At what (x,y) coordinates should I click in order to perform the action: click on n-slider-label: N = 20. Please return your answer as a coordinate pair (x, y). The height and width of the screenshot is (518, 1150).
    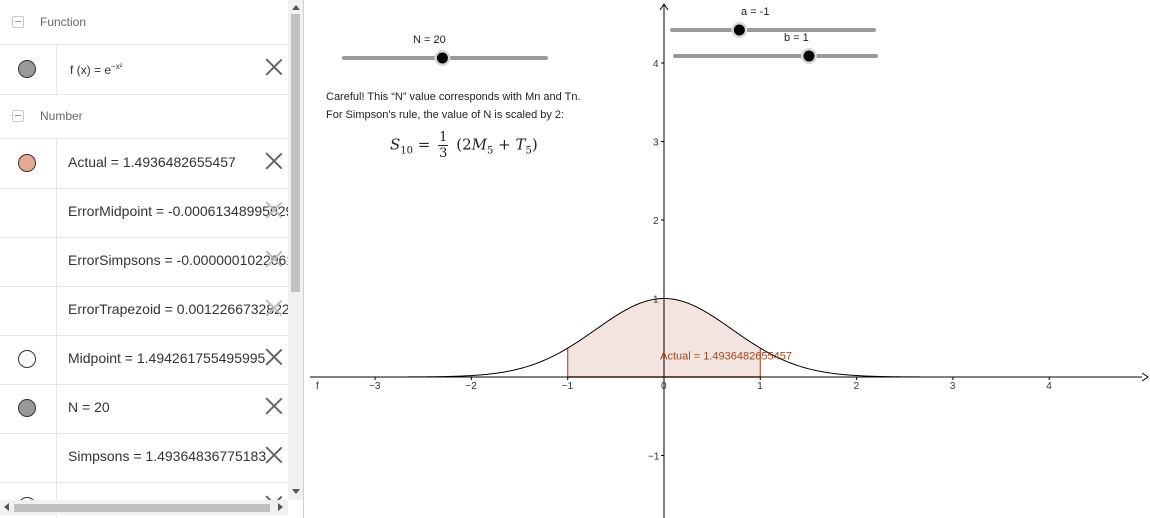
    Looking at the image, I should click on (429, 40).